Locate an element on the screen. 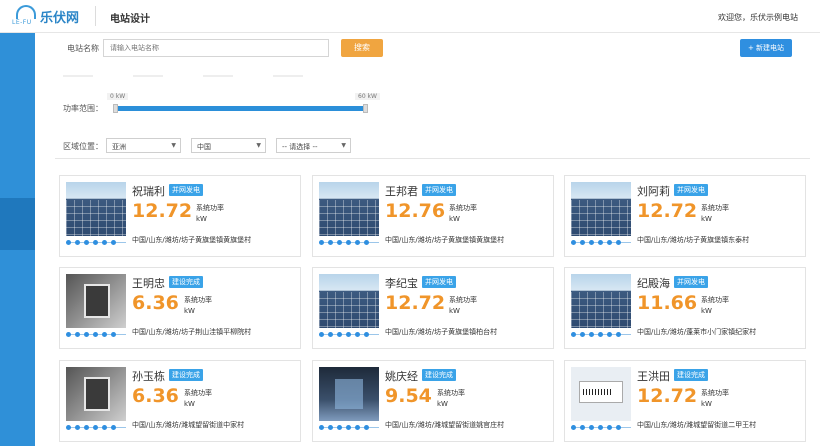 This screenshot has width=820, height=446. station-card: 孙玉栋 建设完成 6.36 系统功率 kW 中国/山东/潍坊/潍城望留街道中家村 is located at coordinates (180, 401).